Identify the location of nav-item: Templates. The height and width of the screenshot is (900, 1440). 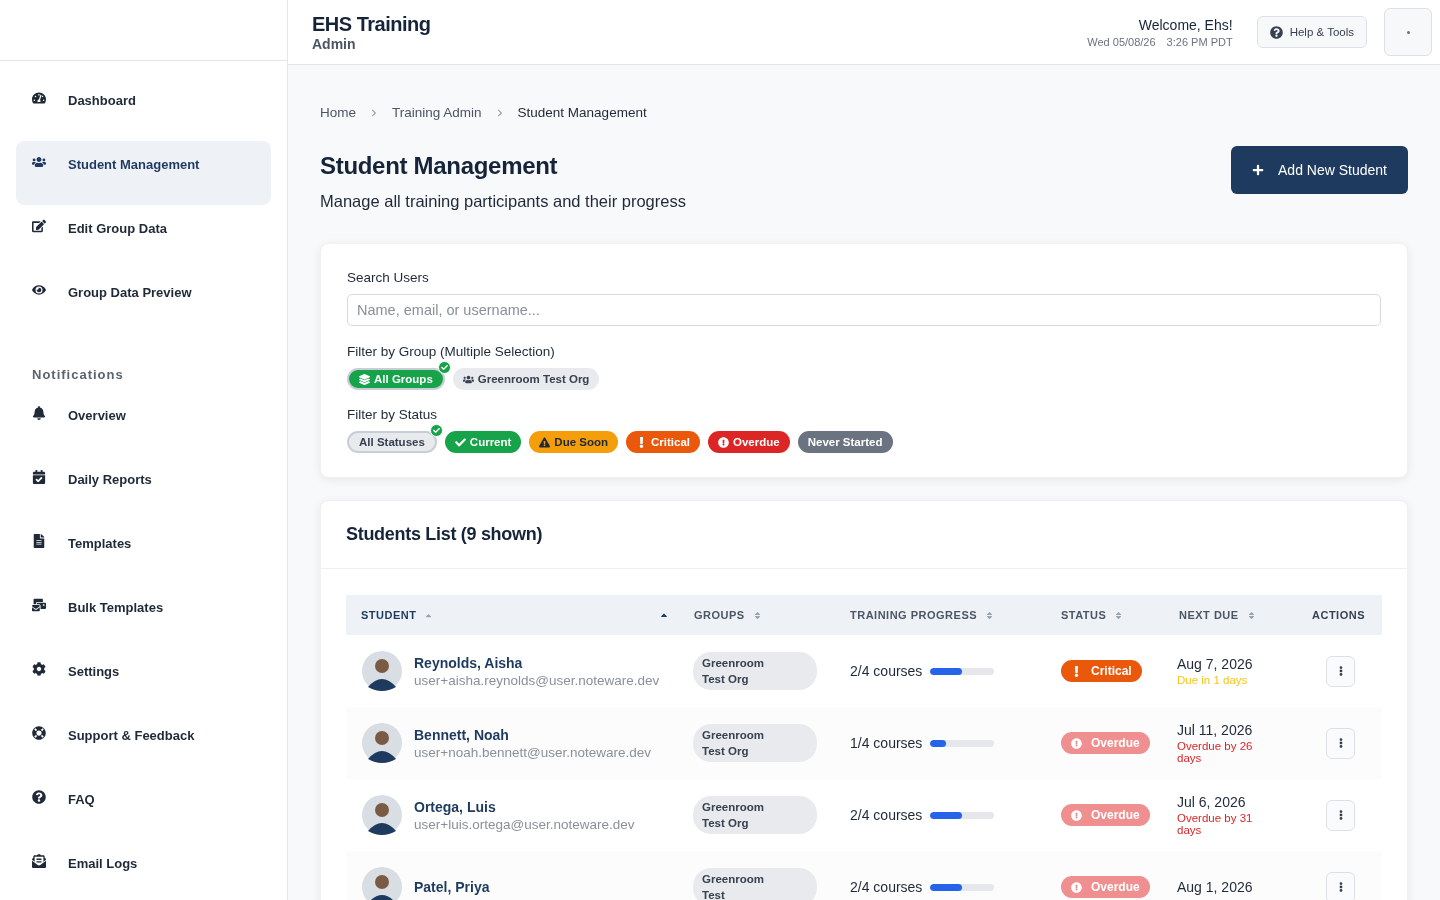
(143, 552).